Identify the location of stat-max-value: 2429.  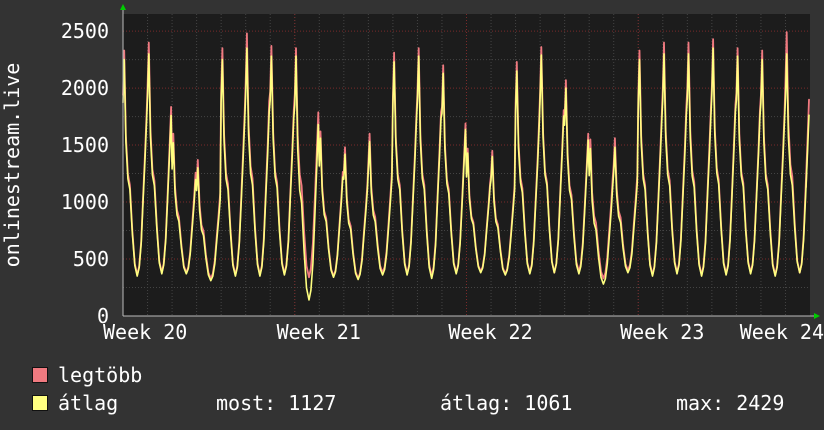
(760, 403).